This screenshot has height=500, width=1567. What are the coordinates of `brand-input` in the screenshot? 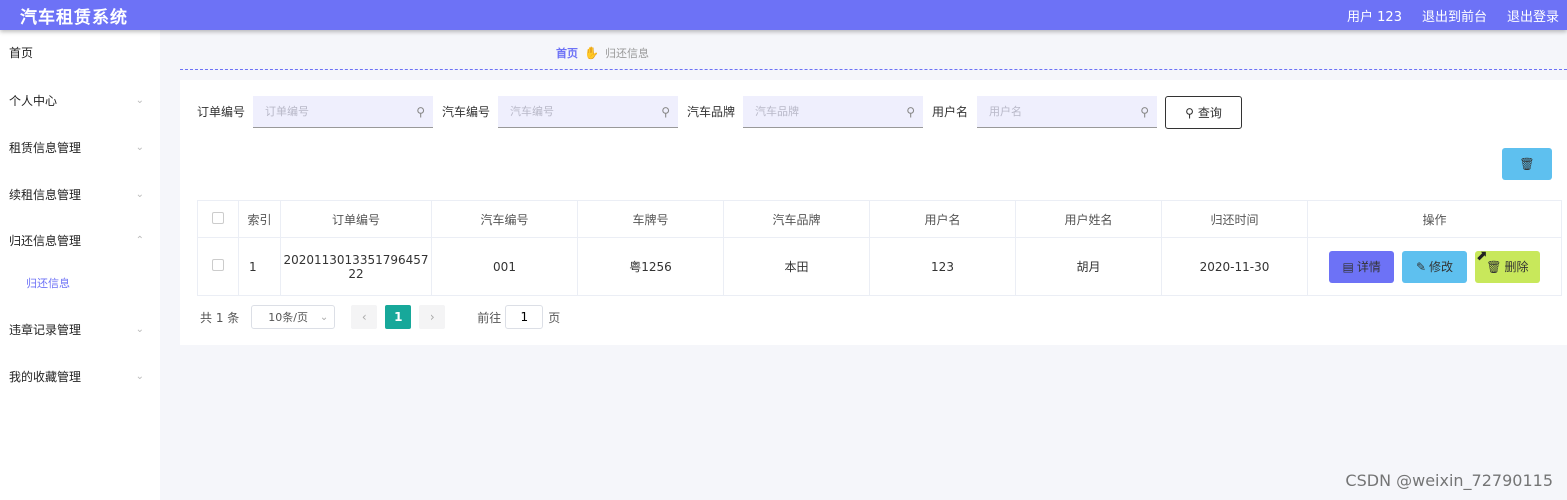 It's located at (815, 111).